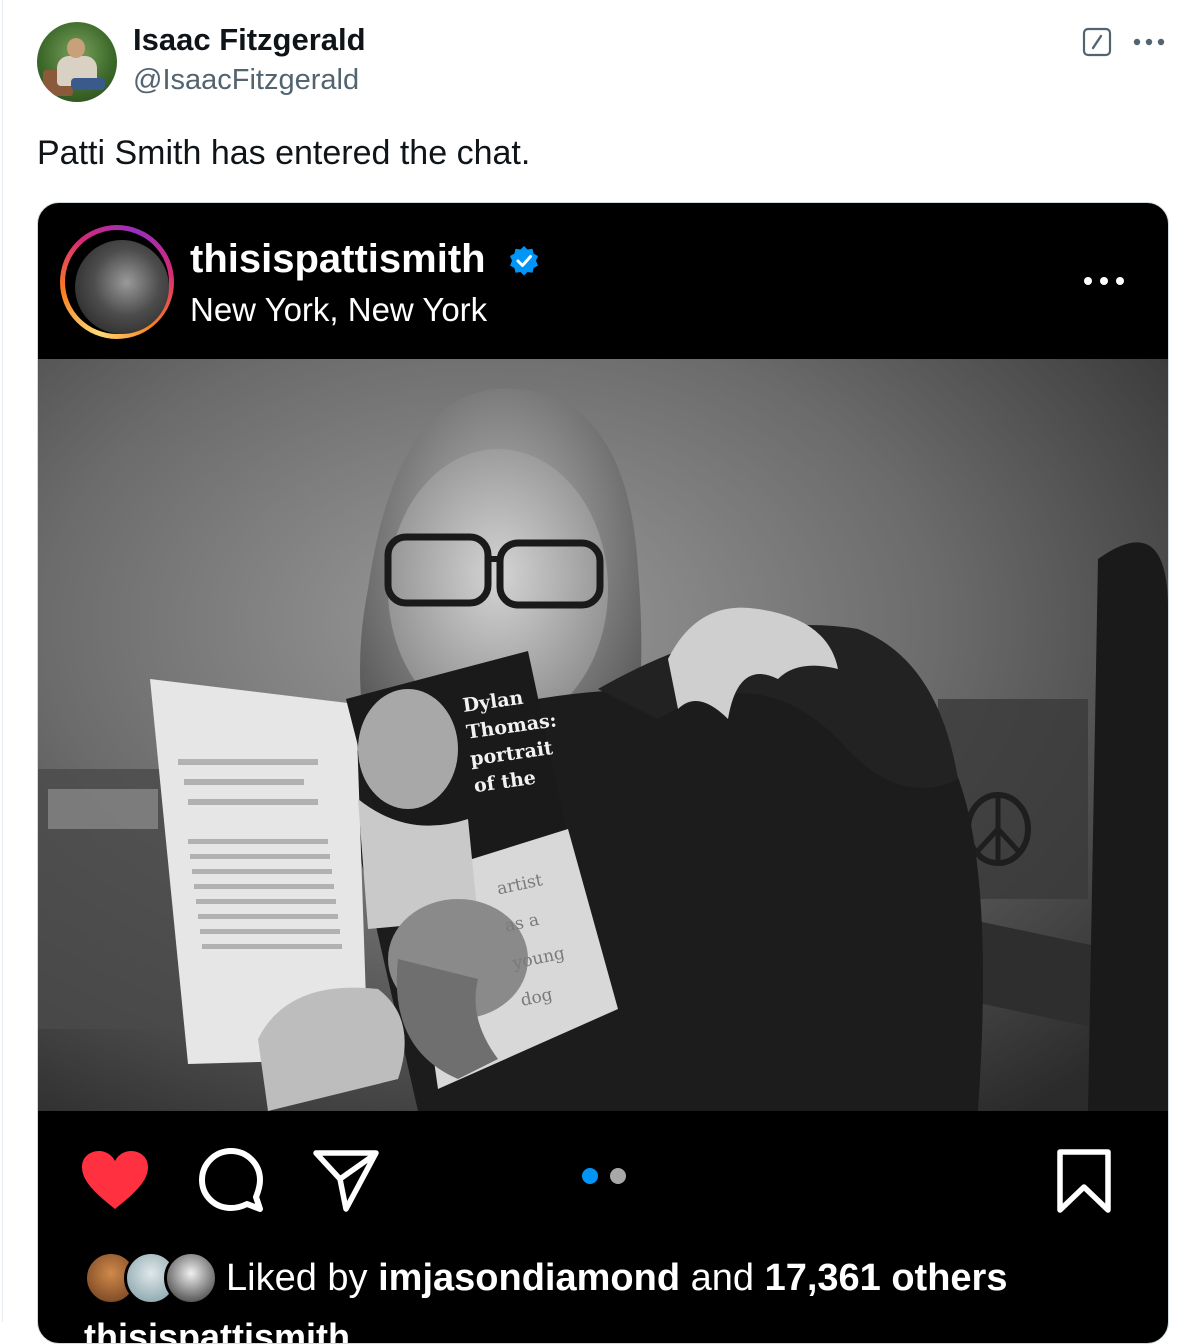  Describe the element at coordinates (1097, 42) in the screenshot. I see `edit-square-icon` at that location.